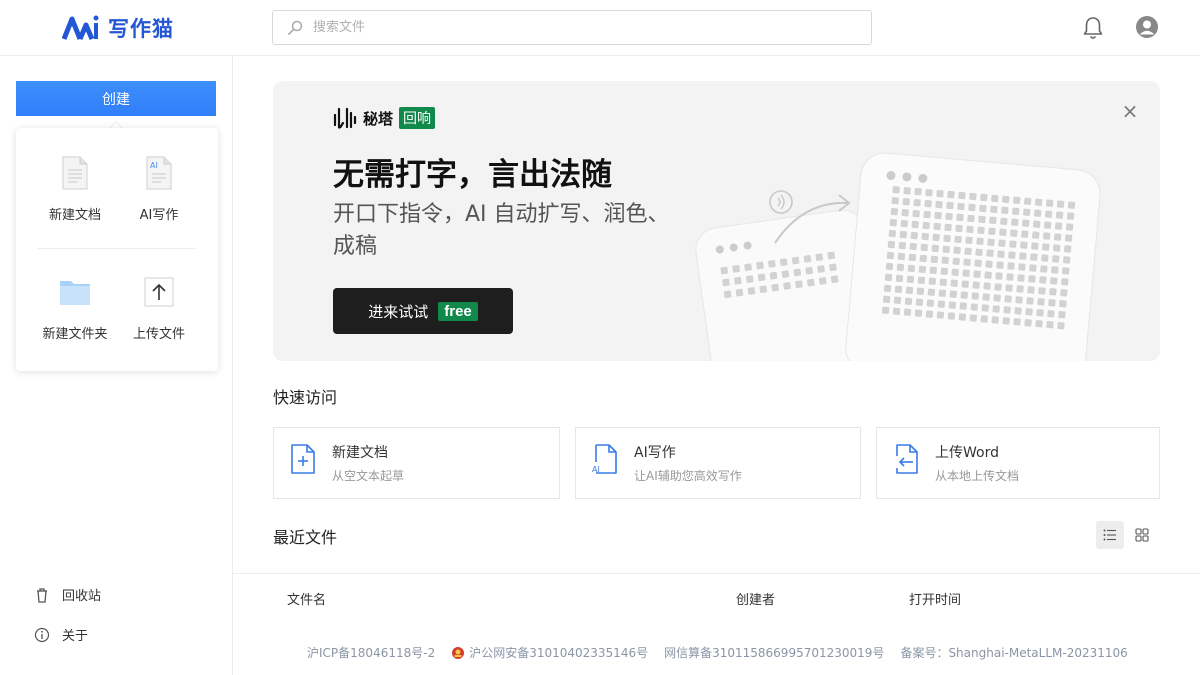 The width and height of the screenshot is (1200, 675). I want to click on folder-icon, so click(75, 292).